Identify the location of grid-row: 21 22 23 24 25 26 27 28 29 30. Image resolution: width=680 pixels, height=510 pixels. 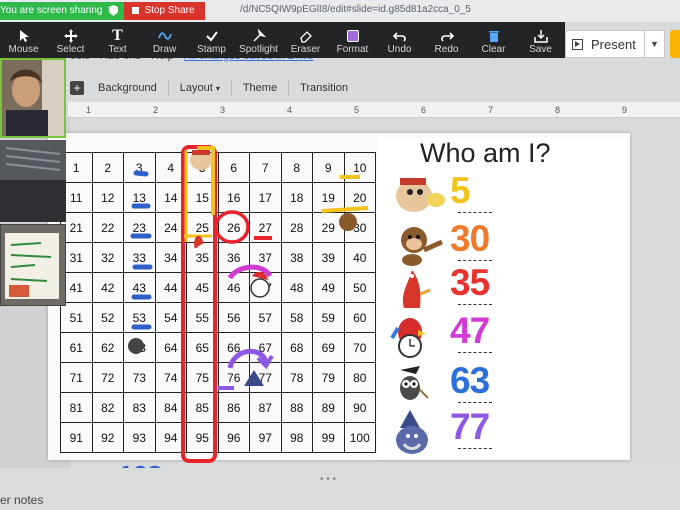
(218, 227).